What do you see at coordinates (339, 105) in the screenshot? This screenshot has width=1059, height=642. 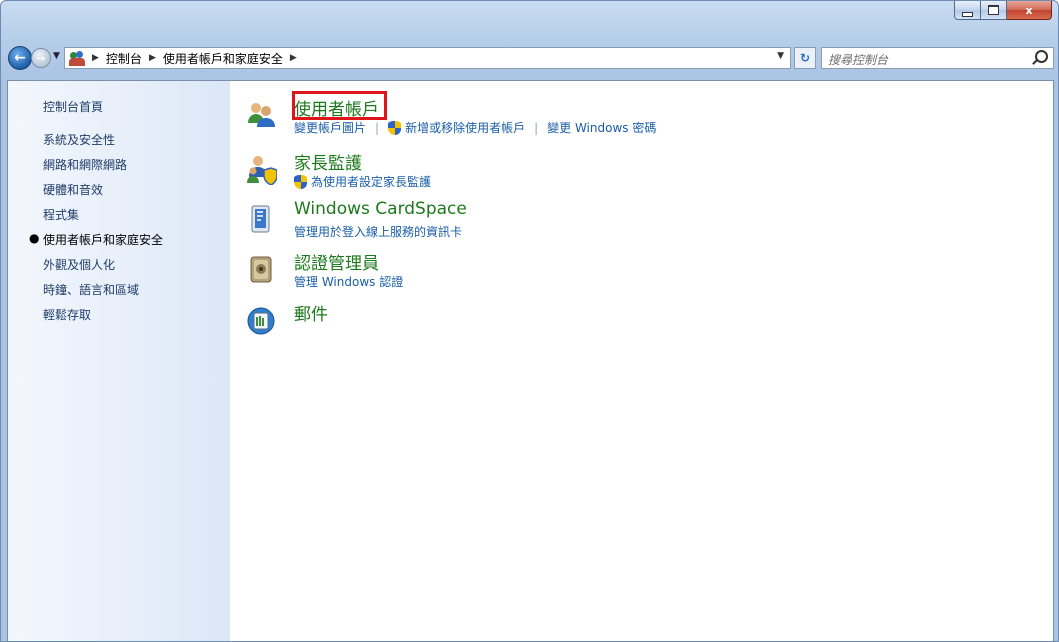 I see `highlight-box` at bounding box center [339, 105].